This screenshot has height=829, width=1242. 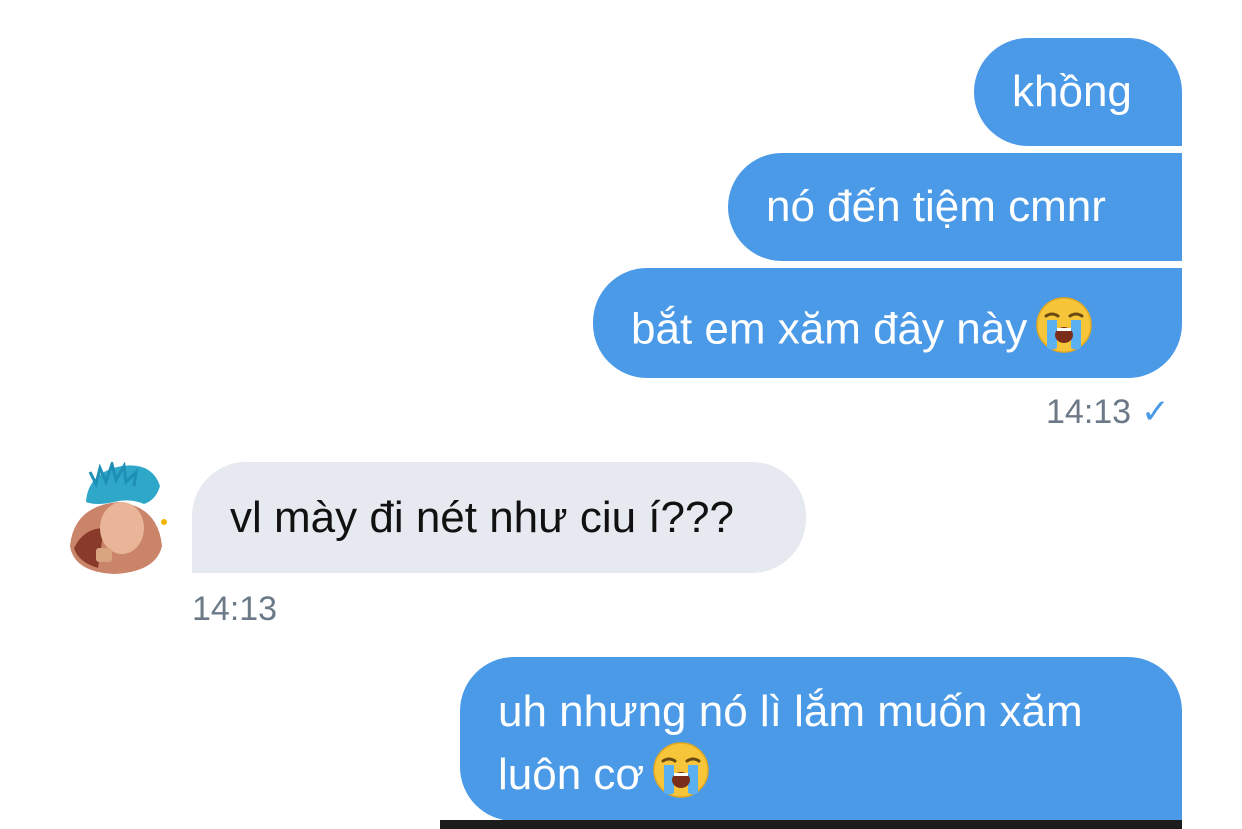 I want to click on avatar, so click(x=118, y=516).